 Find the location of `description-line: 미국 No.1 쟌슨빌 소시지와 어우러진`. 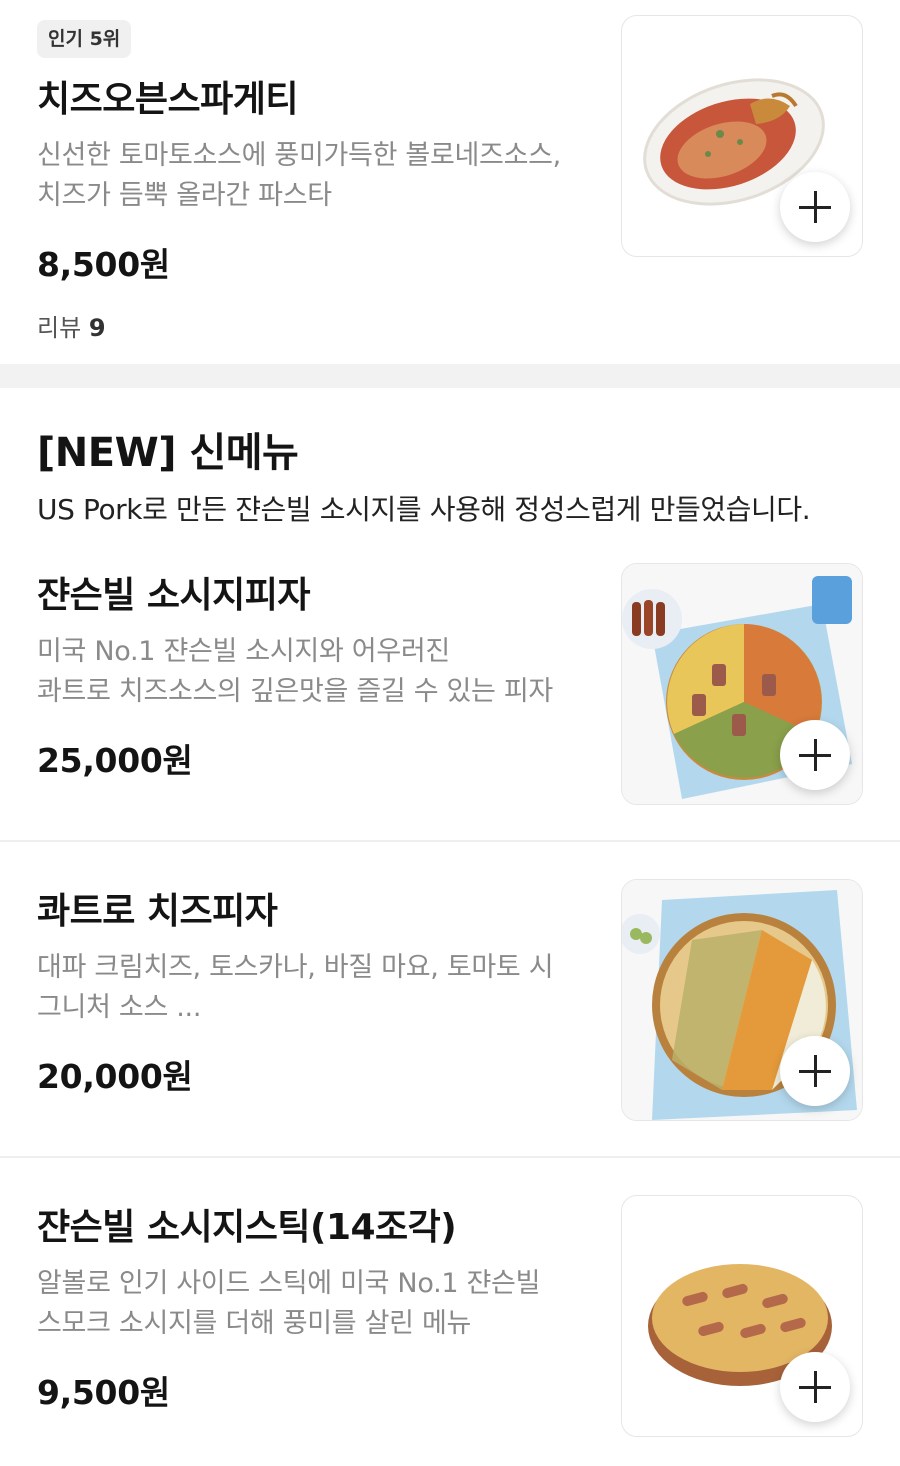

description-line: 미국 No.1 쟌슨빌 소시지와 어우러진 is located at coordinates (243, 651).